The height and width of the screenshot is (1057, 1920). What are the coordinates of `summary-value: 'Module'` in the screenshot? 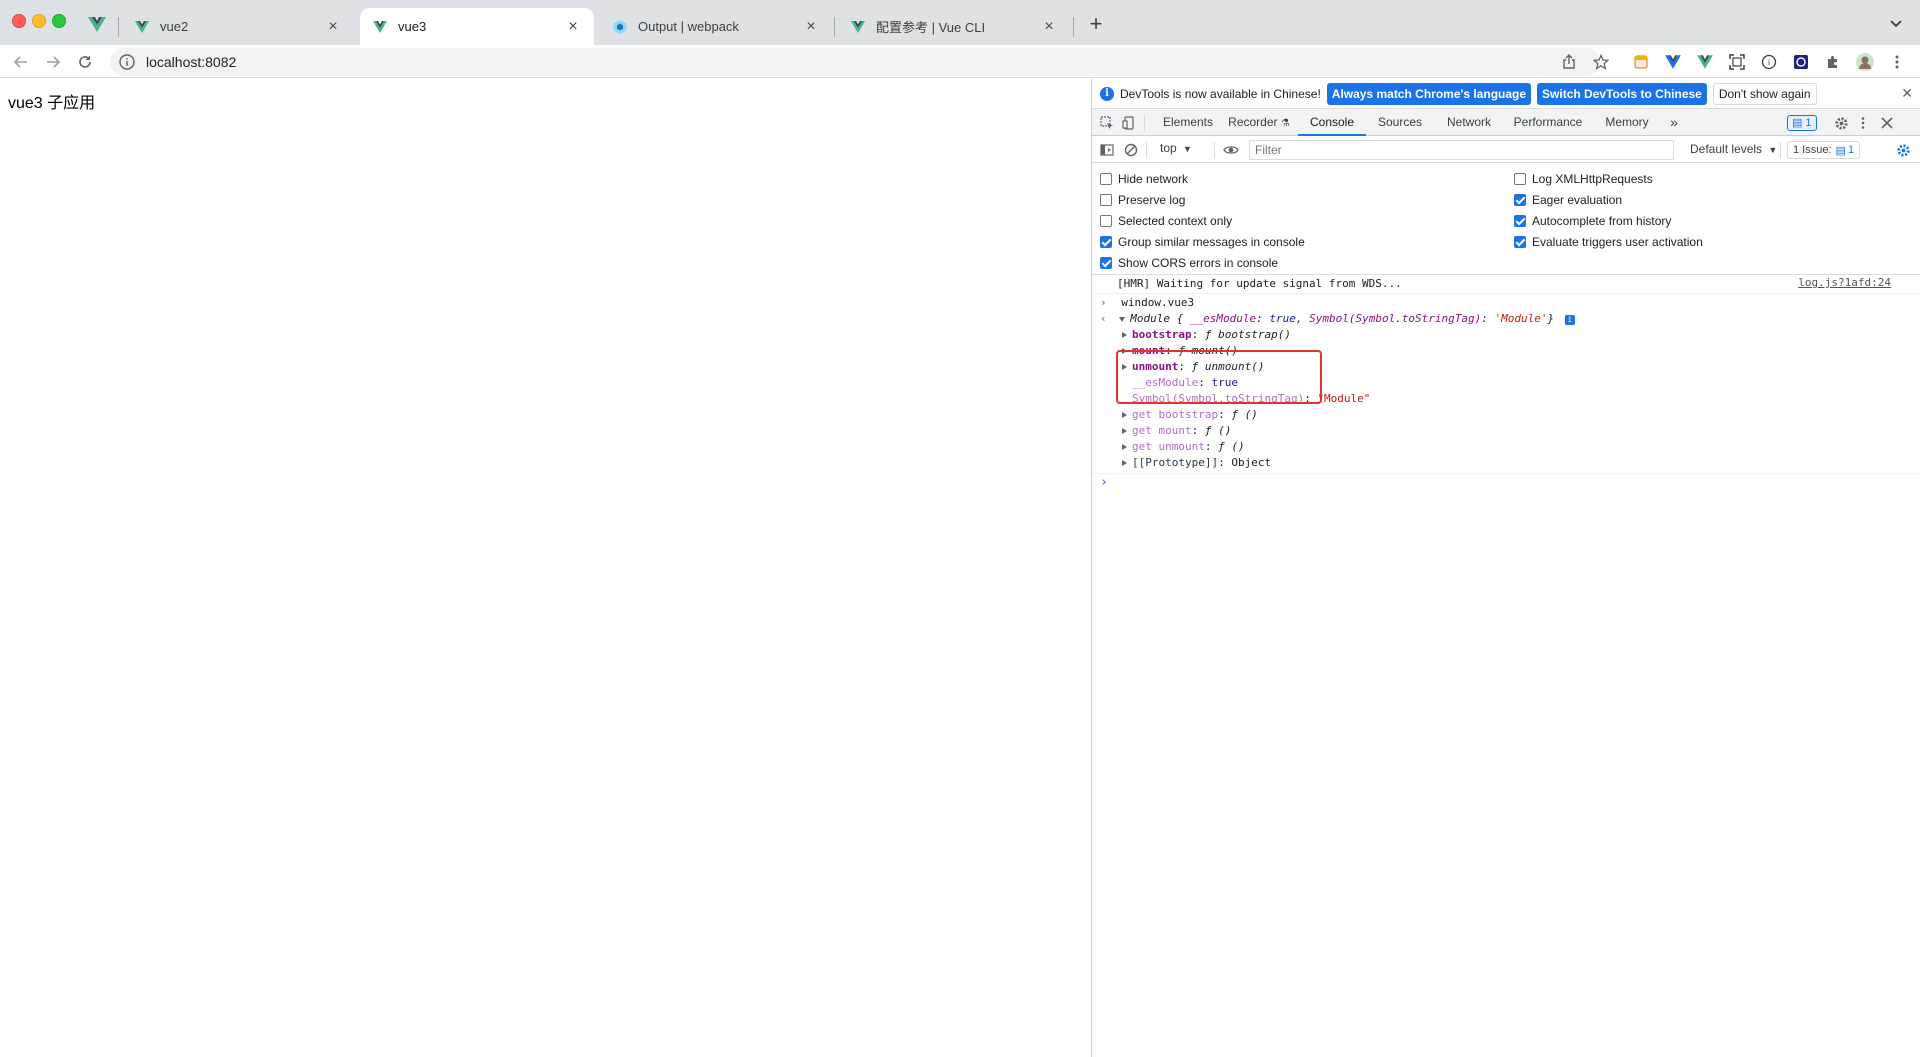 It's located at (1521, 318).